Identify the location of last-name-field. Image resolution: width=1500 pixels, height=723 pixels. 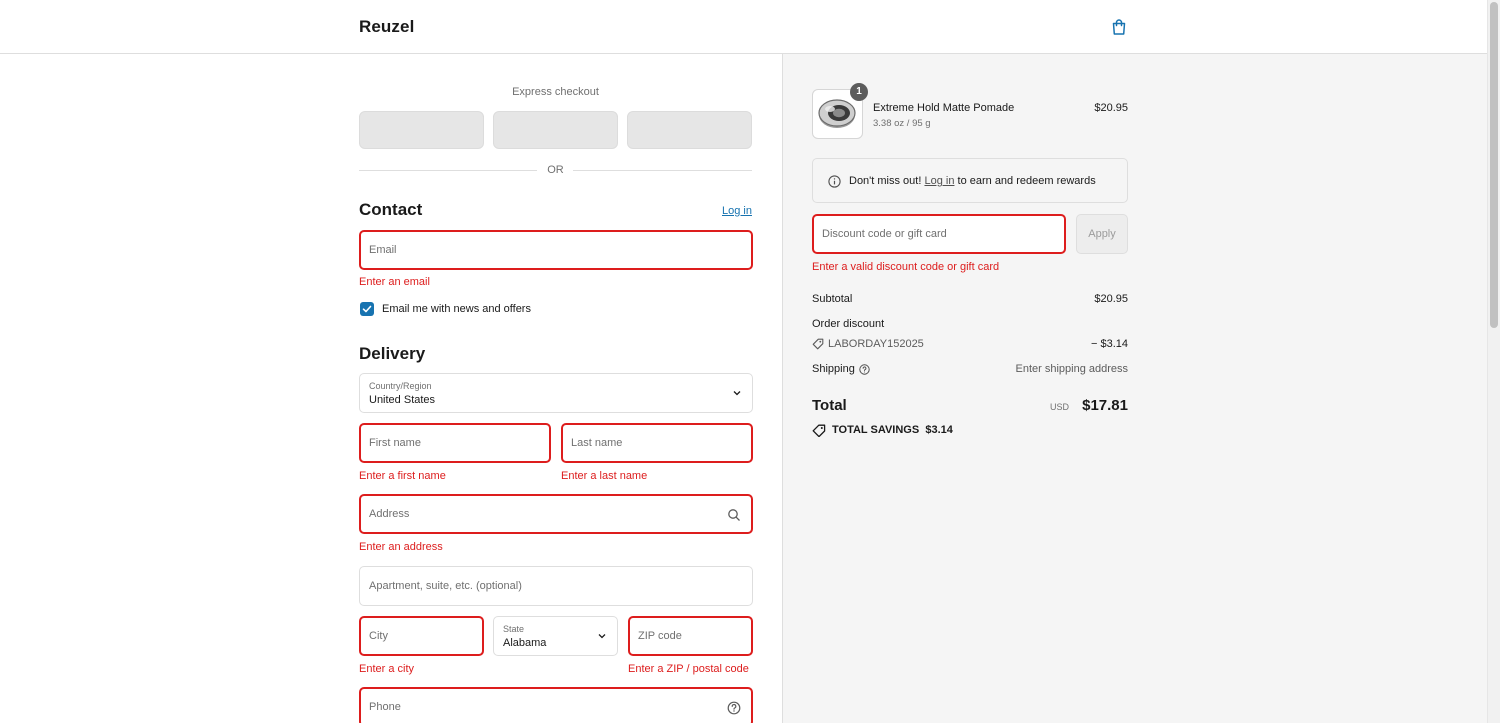
(657, 443).